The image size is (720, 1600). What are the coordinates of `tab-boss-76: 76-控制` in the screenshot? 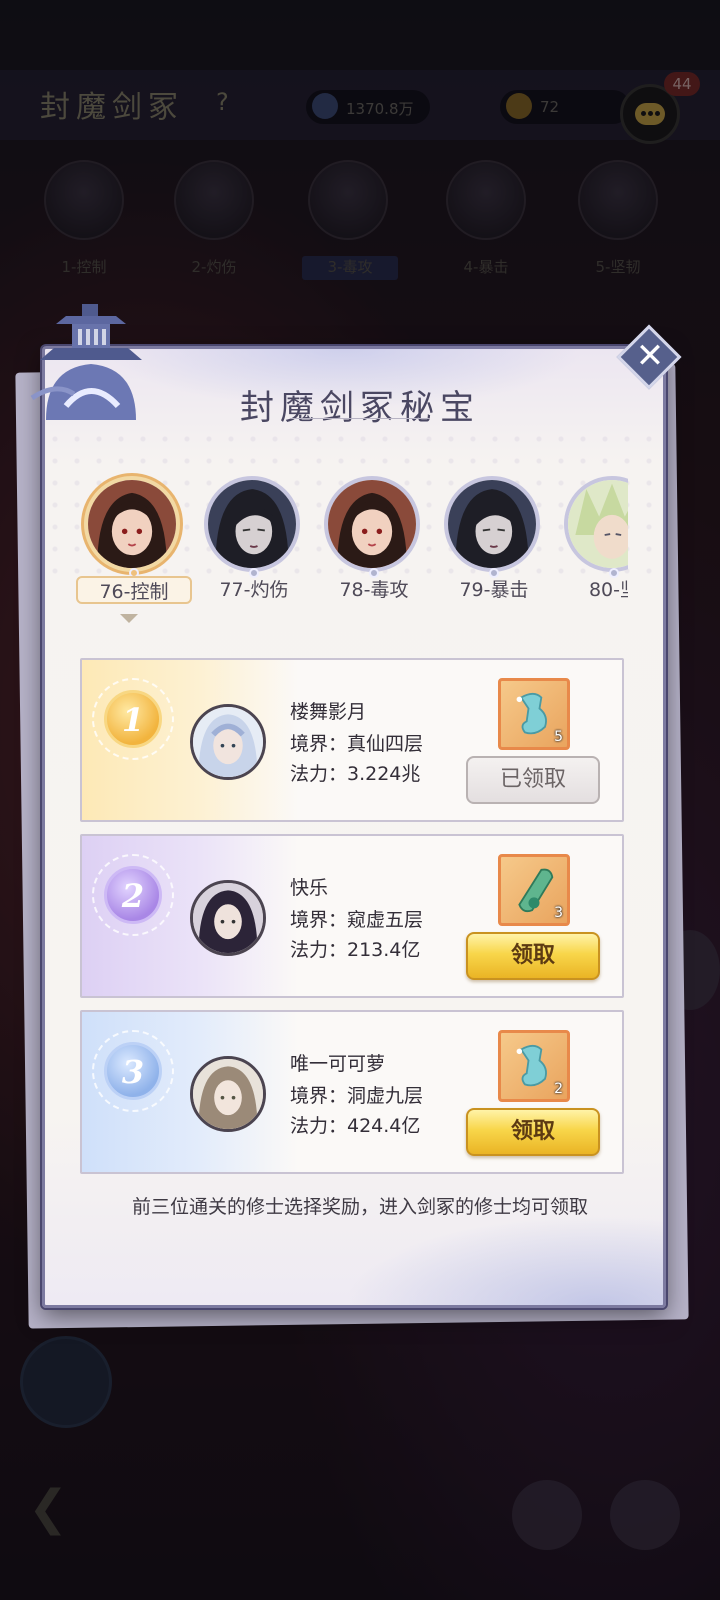 It's located at (136, 542).